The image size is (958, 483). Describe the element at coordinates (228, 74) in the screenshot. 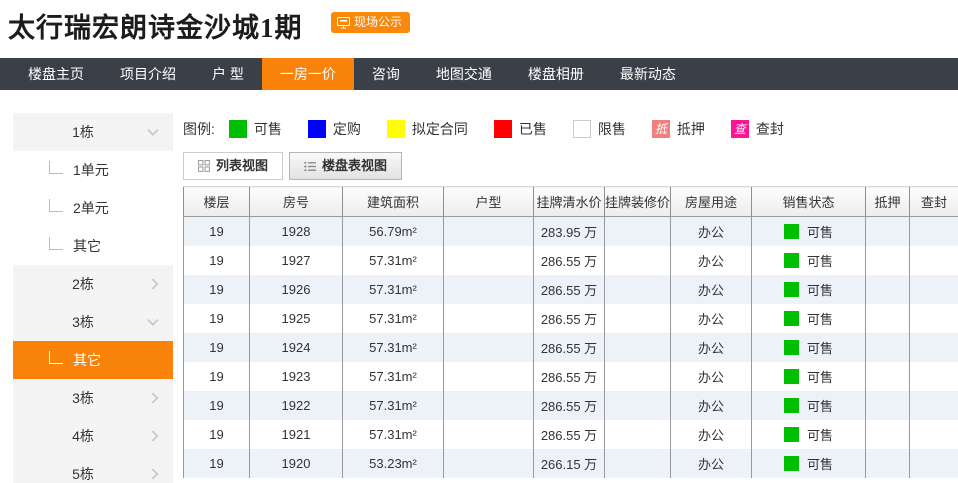

I see `nav-item-unit-types: 户 型` at that location.